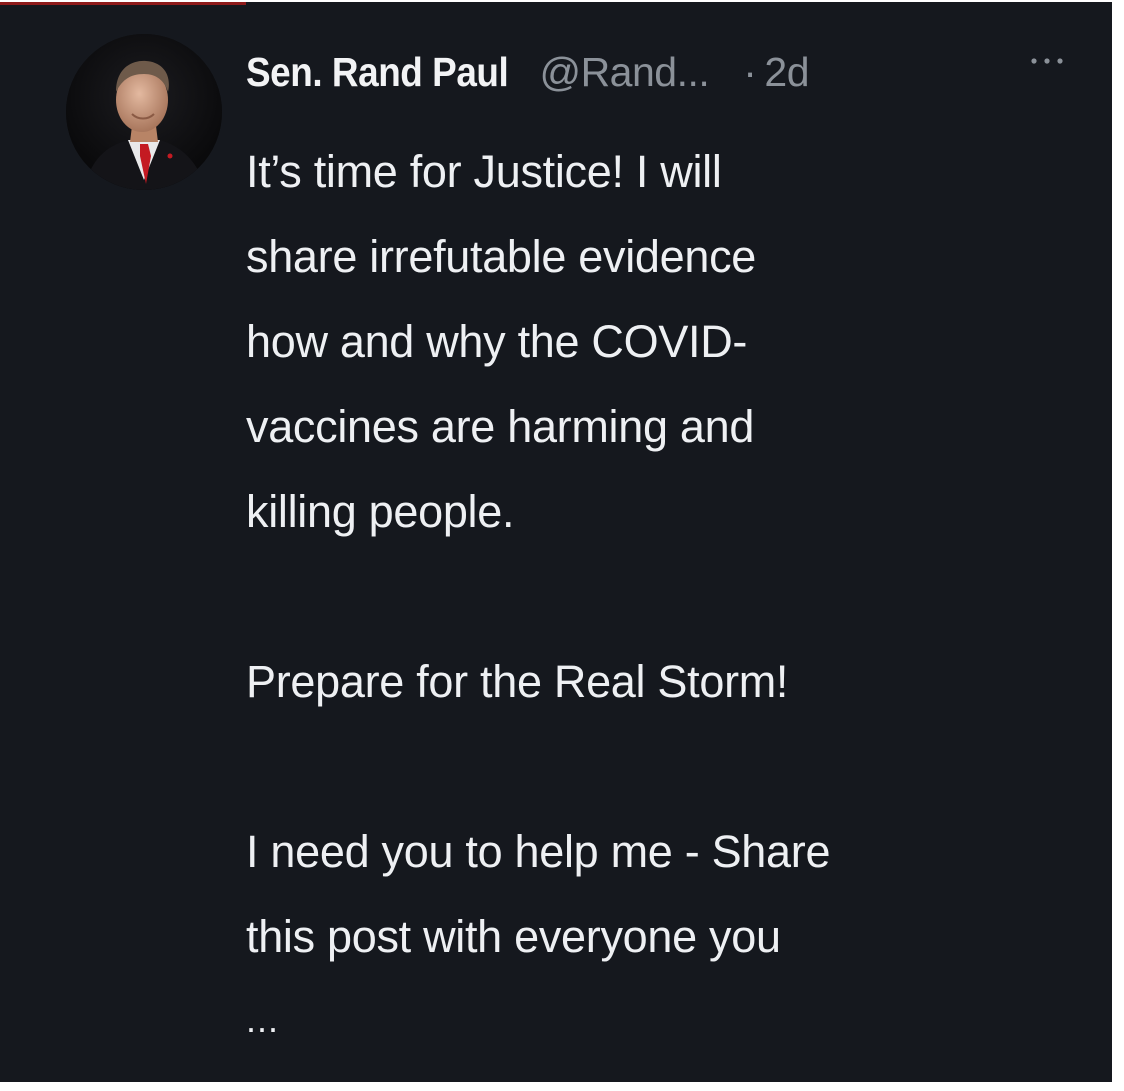 This screenshot has width=1124, height=1091. I want to click on tweet-text-line: It’s time for Justice! I will, so click(484, 171).